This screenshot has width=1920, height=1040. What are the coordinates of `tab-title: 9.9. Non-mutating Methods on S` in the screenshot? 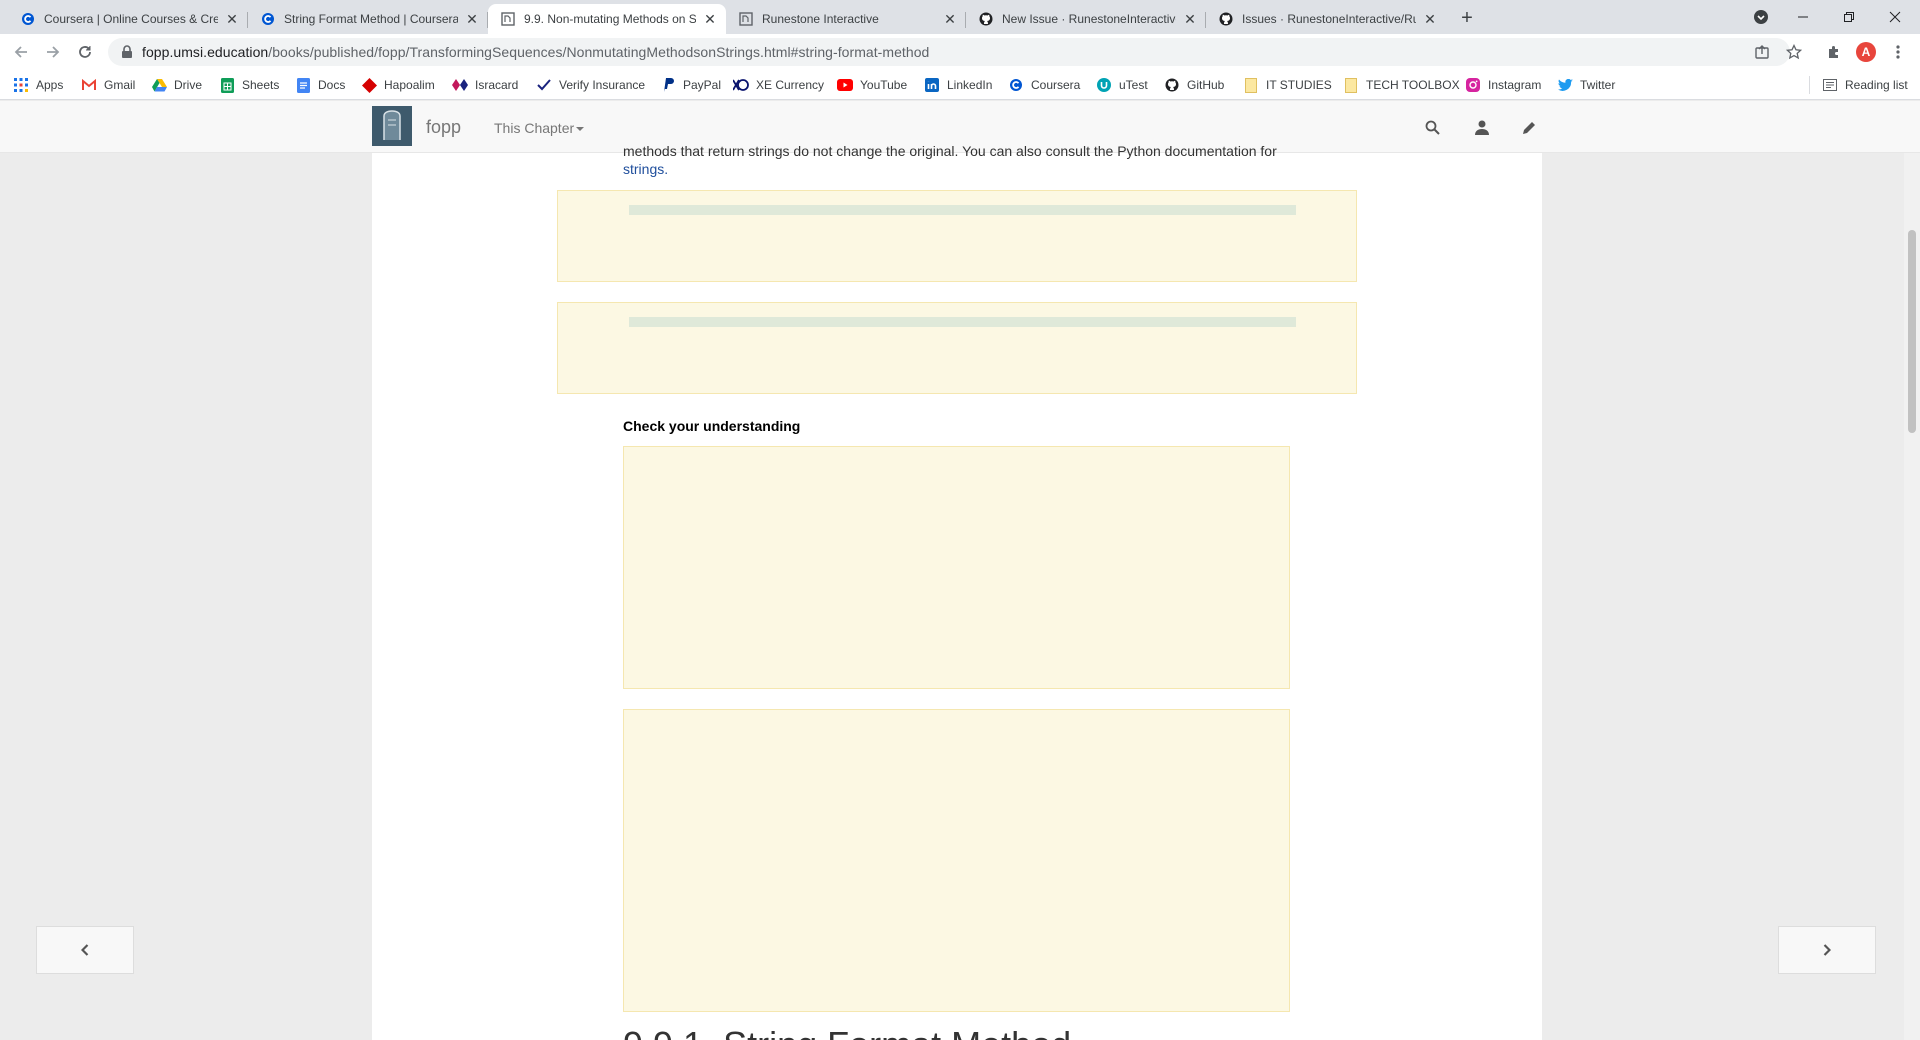 It's located at (610, 19).